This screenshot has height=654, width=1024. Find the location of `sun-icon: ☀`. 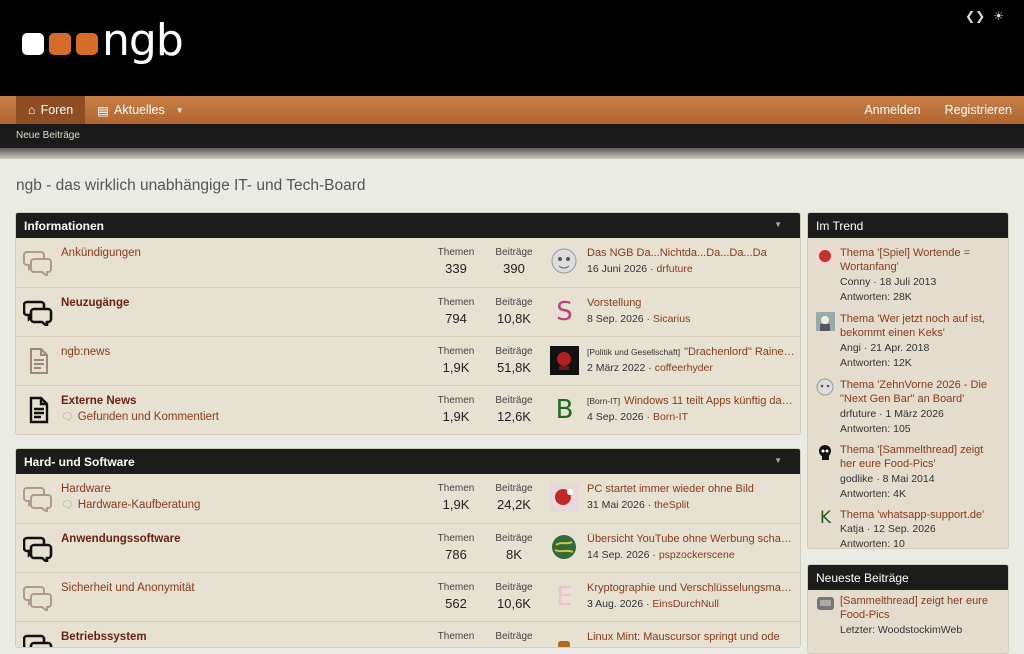

sun-icon: ☀ is located at coordinates (998, 16).